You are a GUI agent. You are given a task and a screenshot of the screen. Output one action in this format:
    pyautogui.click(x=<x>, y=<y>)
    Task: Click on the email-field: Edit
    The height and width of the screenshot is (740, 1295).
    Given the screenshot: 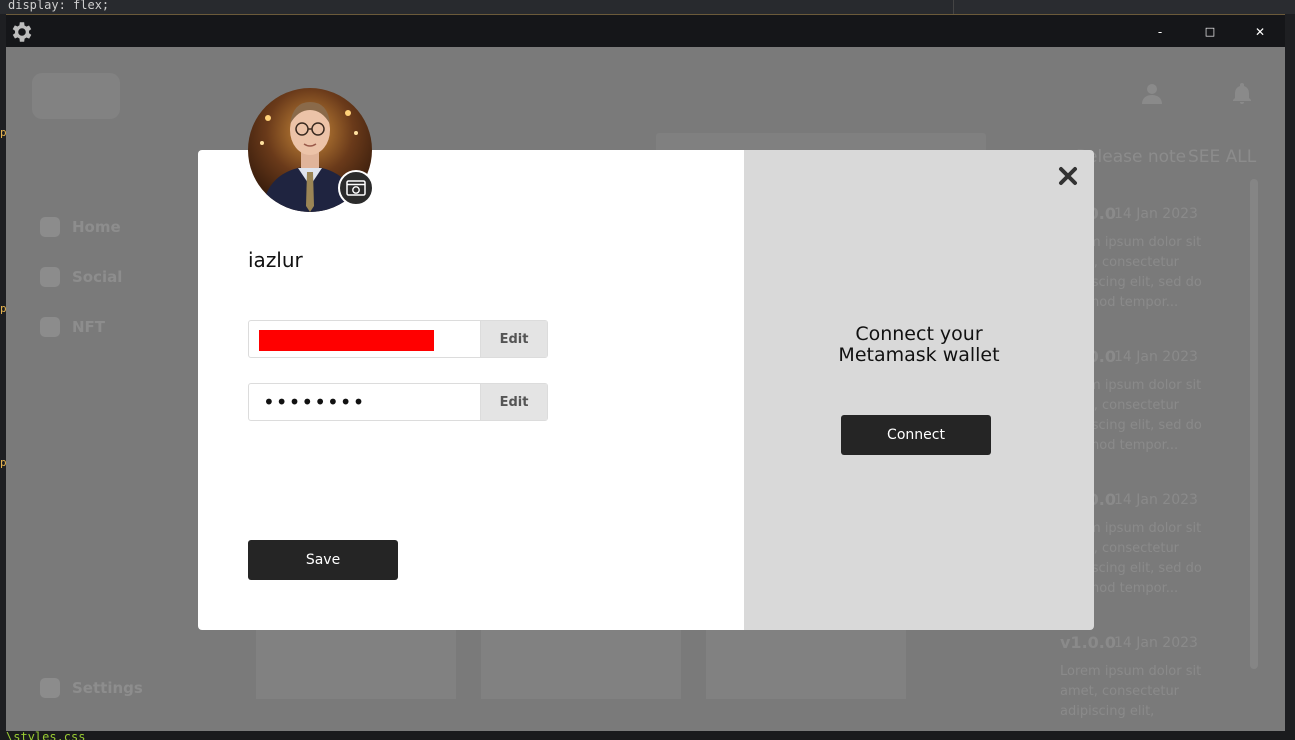 What is the action you would take?
    pyautogui.click(x=398, y=339)
    